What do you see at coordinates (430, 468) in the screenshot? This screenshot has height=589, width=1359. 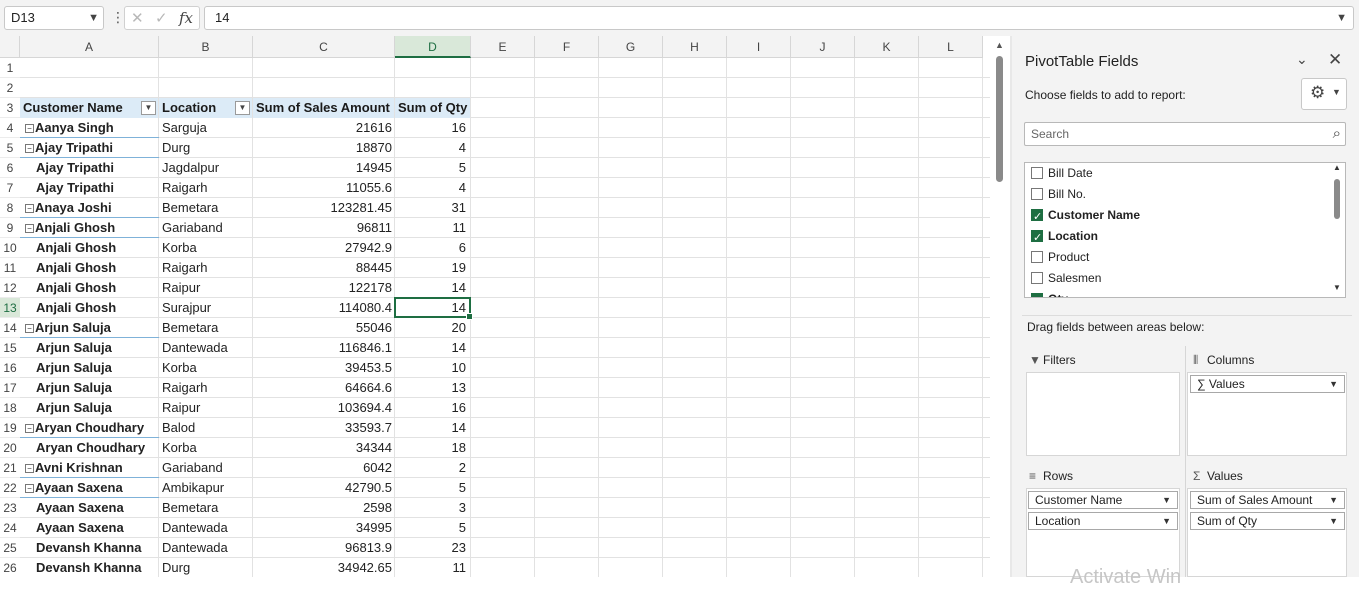 I see `qty-cell: 2` at bounding box center [430, 468].